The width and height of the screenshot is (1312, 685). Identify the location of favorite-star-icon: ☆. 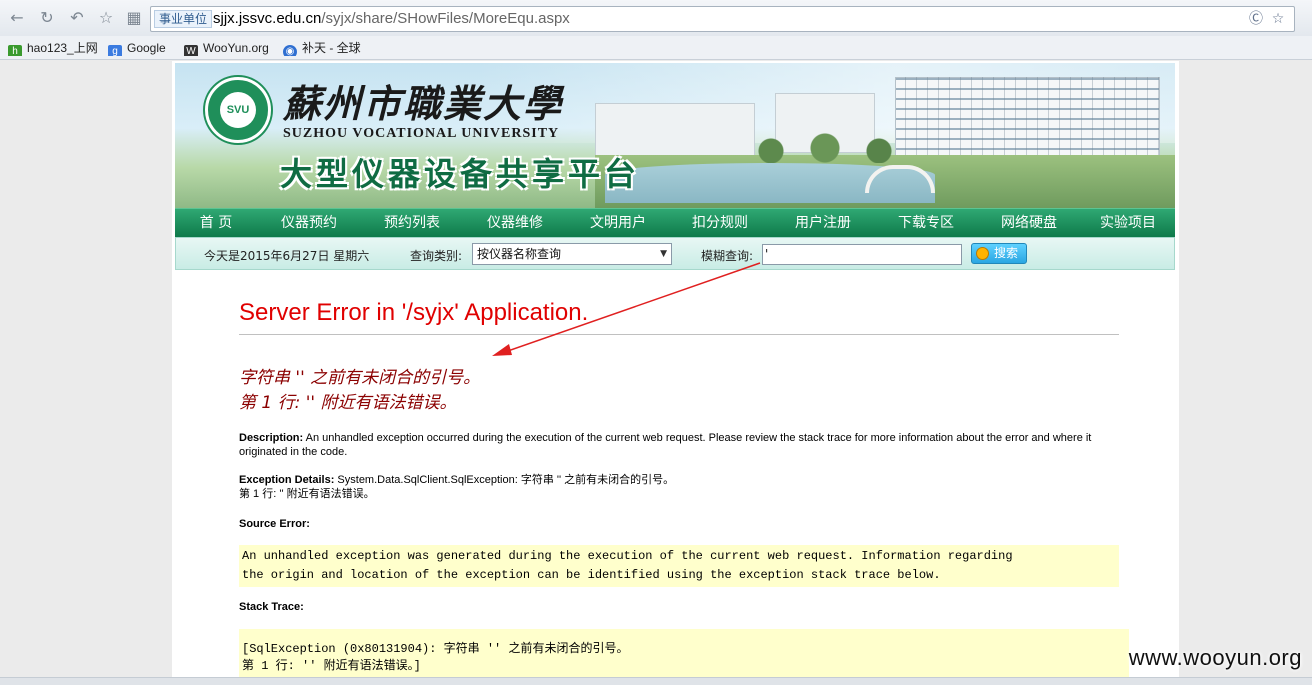
(106, 18).